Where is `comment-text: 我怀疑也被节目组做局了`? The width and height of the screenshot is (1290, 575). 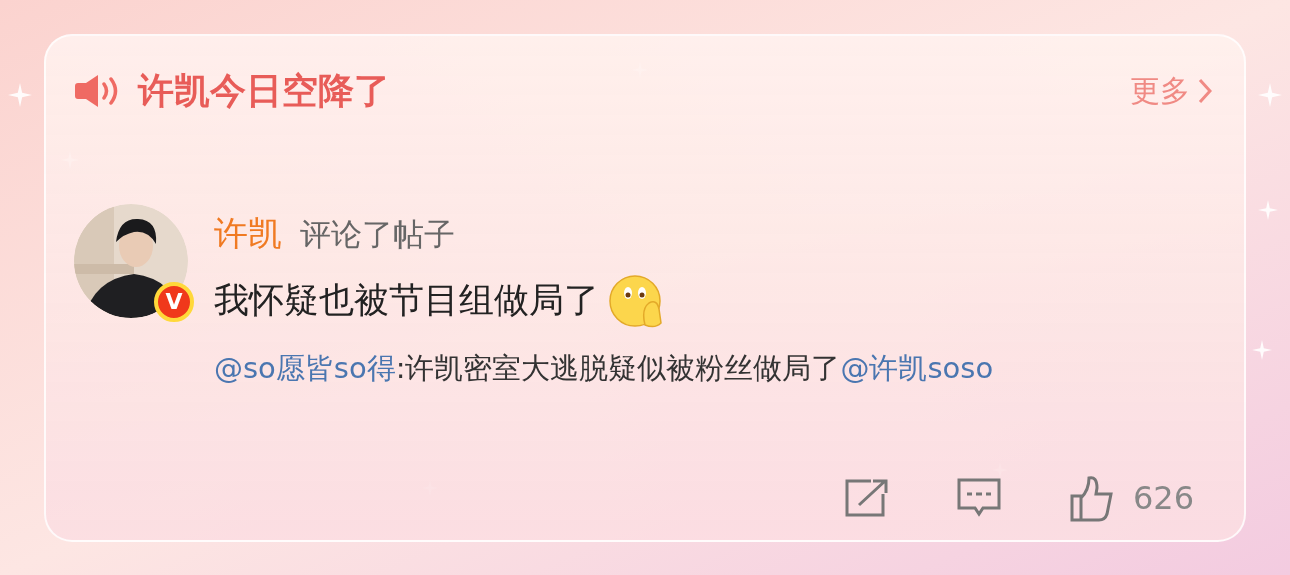
comment-text: 我怀疑也被节目组做局了 is located at coordinates (406, 301).